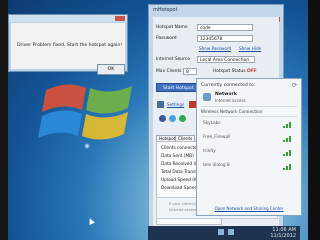 The image size is (320, 240). What do you see at coordinates (169, 71) in the screenshot?
I see `max-clients-label: Max Clients` at bounding box center [169, 71].